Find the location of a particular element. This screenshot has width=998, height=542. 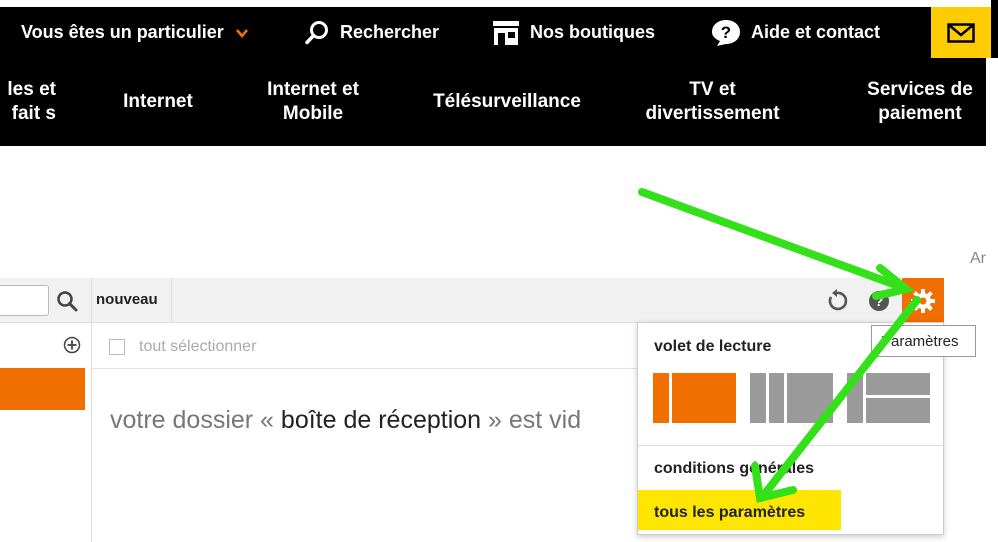

add-folder-button is located at coordinates (72, 345).